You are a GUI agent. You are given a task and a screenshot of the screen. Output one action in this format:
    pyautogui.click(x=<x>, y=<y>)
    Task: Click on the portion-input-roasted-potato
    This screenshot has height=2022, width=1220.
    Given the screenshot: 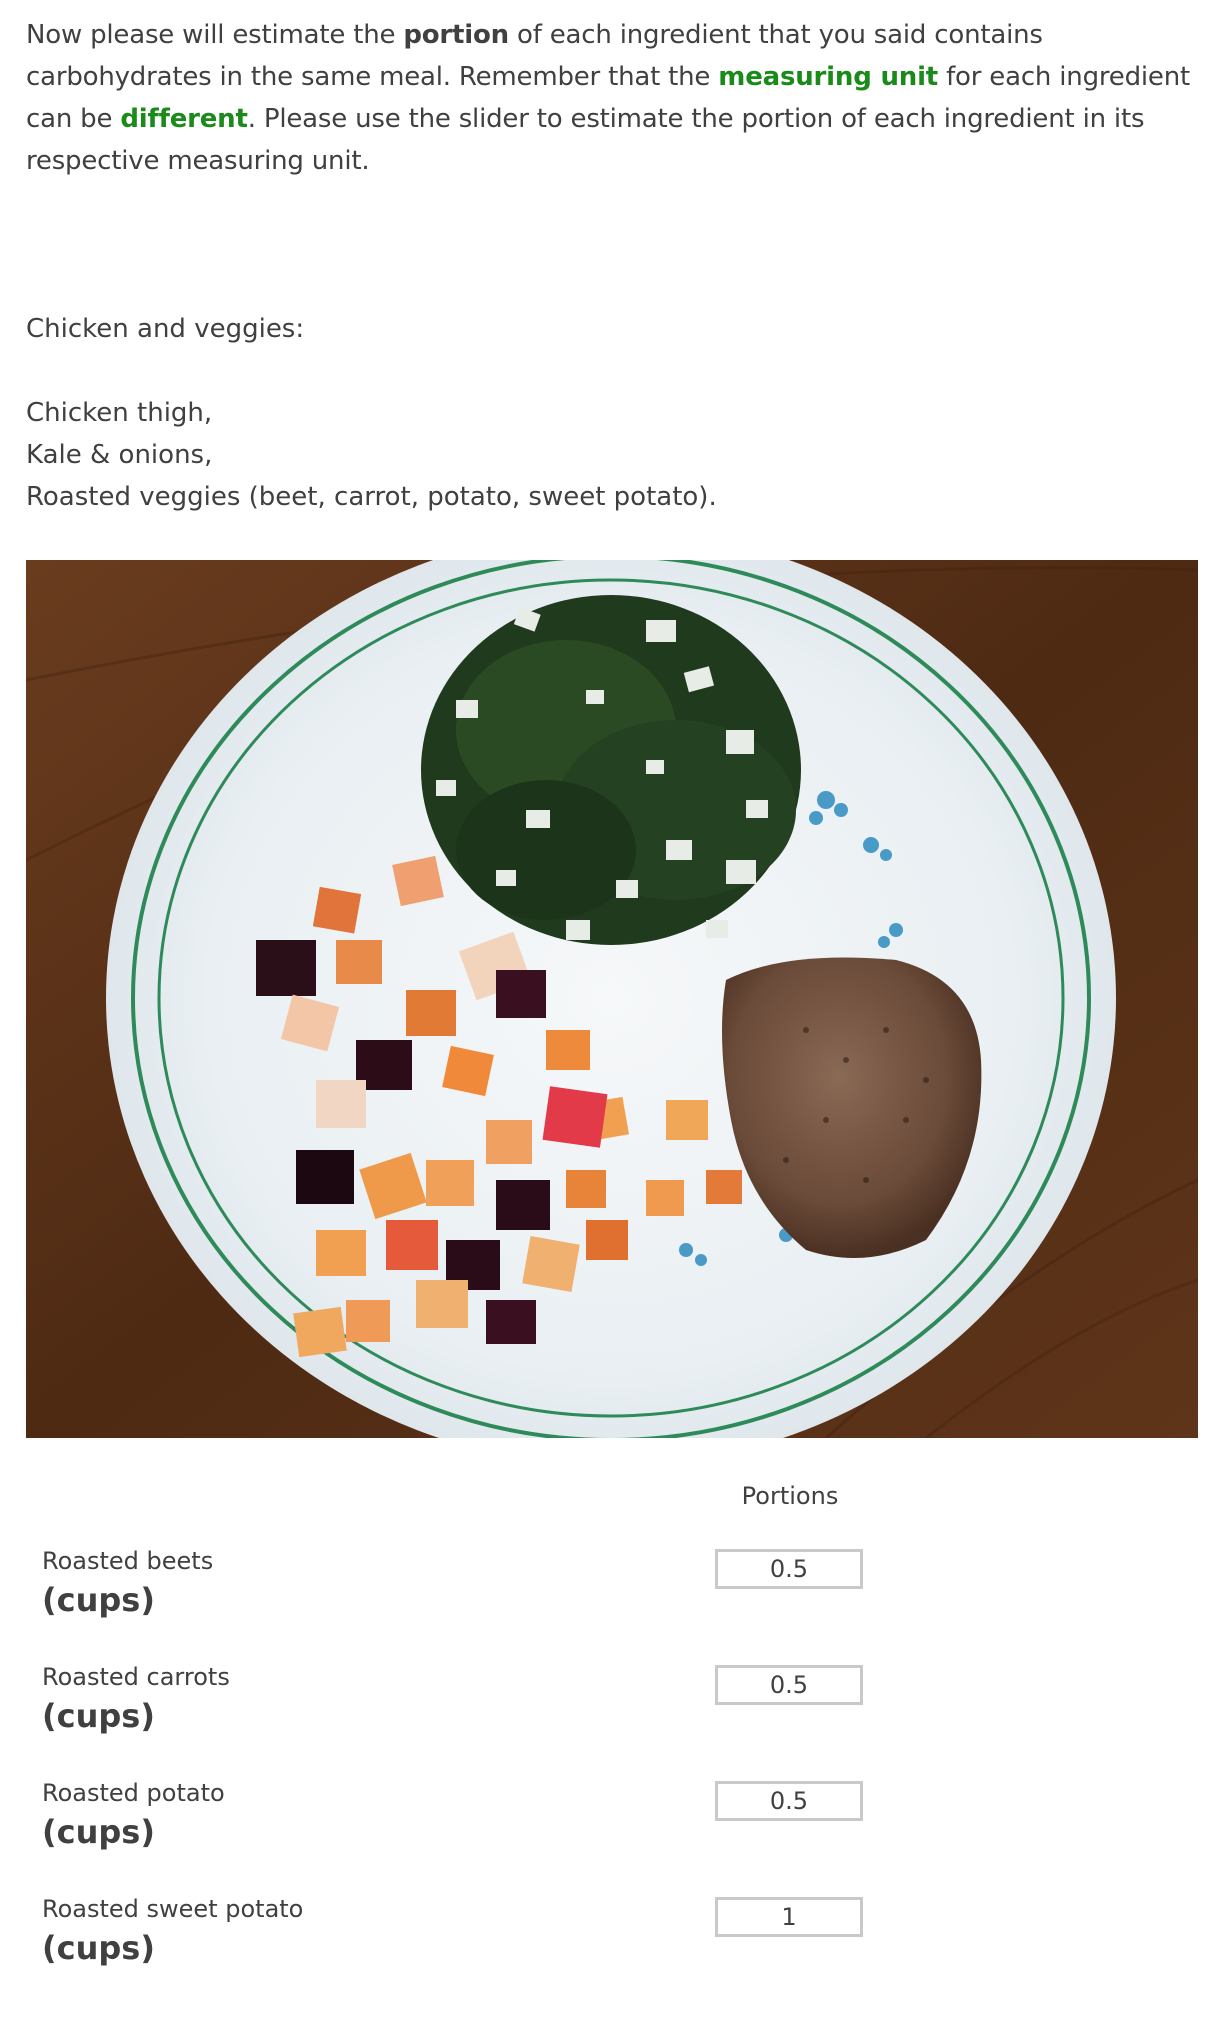 What is the action you would take?
    pyautogui.click(x=789, y=1801)
    